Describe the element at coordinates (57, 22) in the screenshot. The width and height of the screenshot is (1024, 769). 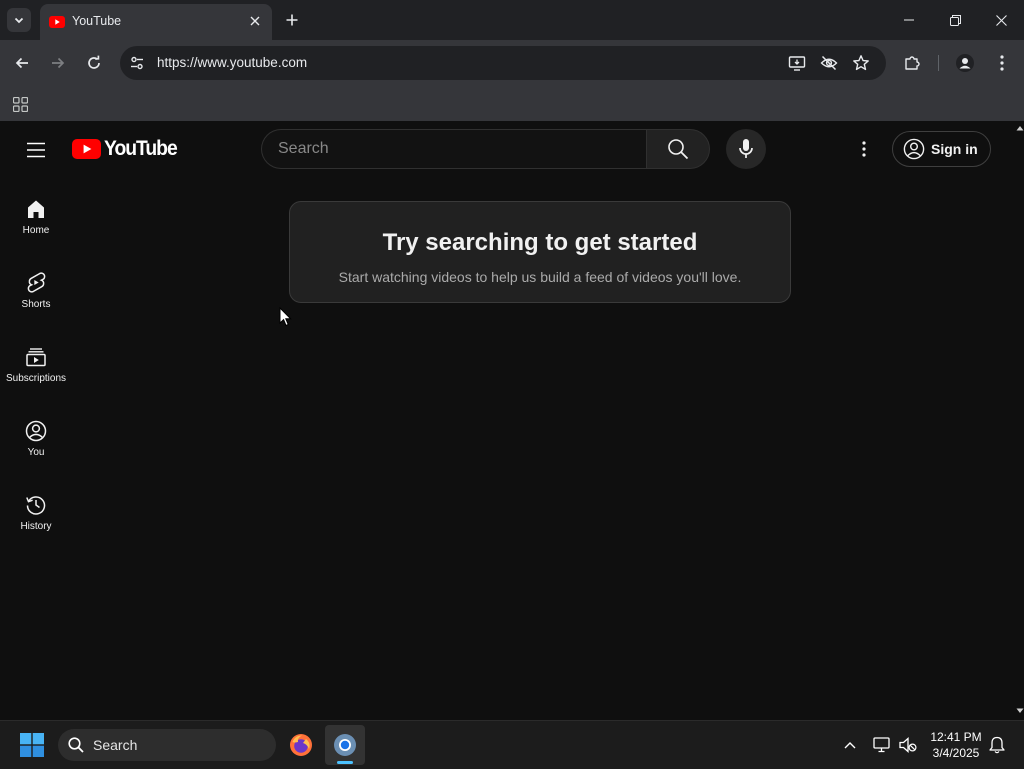
I see `youtube-favicon-icon` at that location.